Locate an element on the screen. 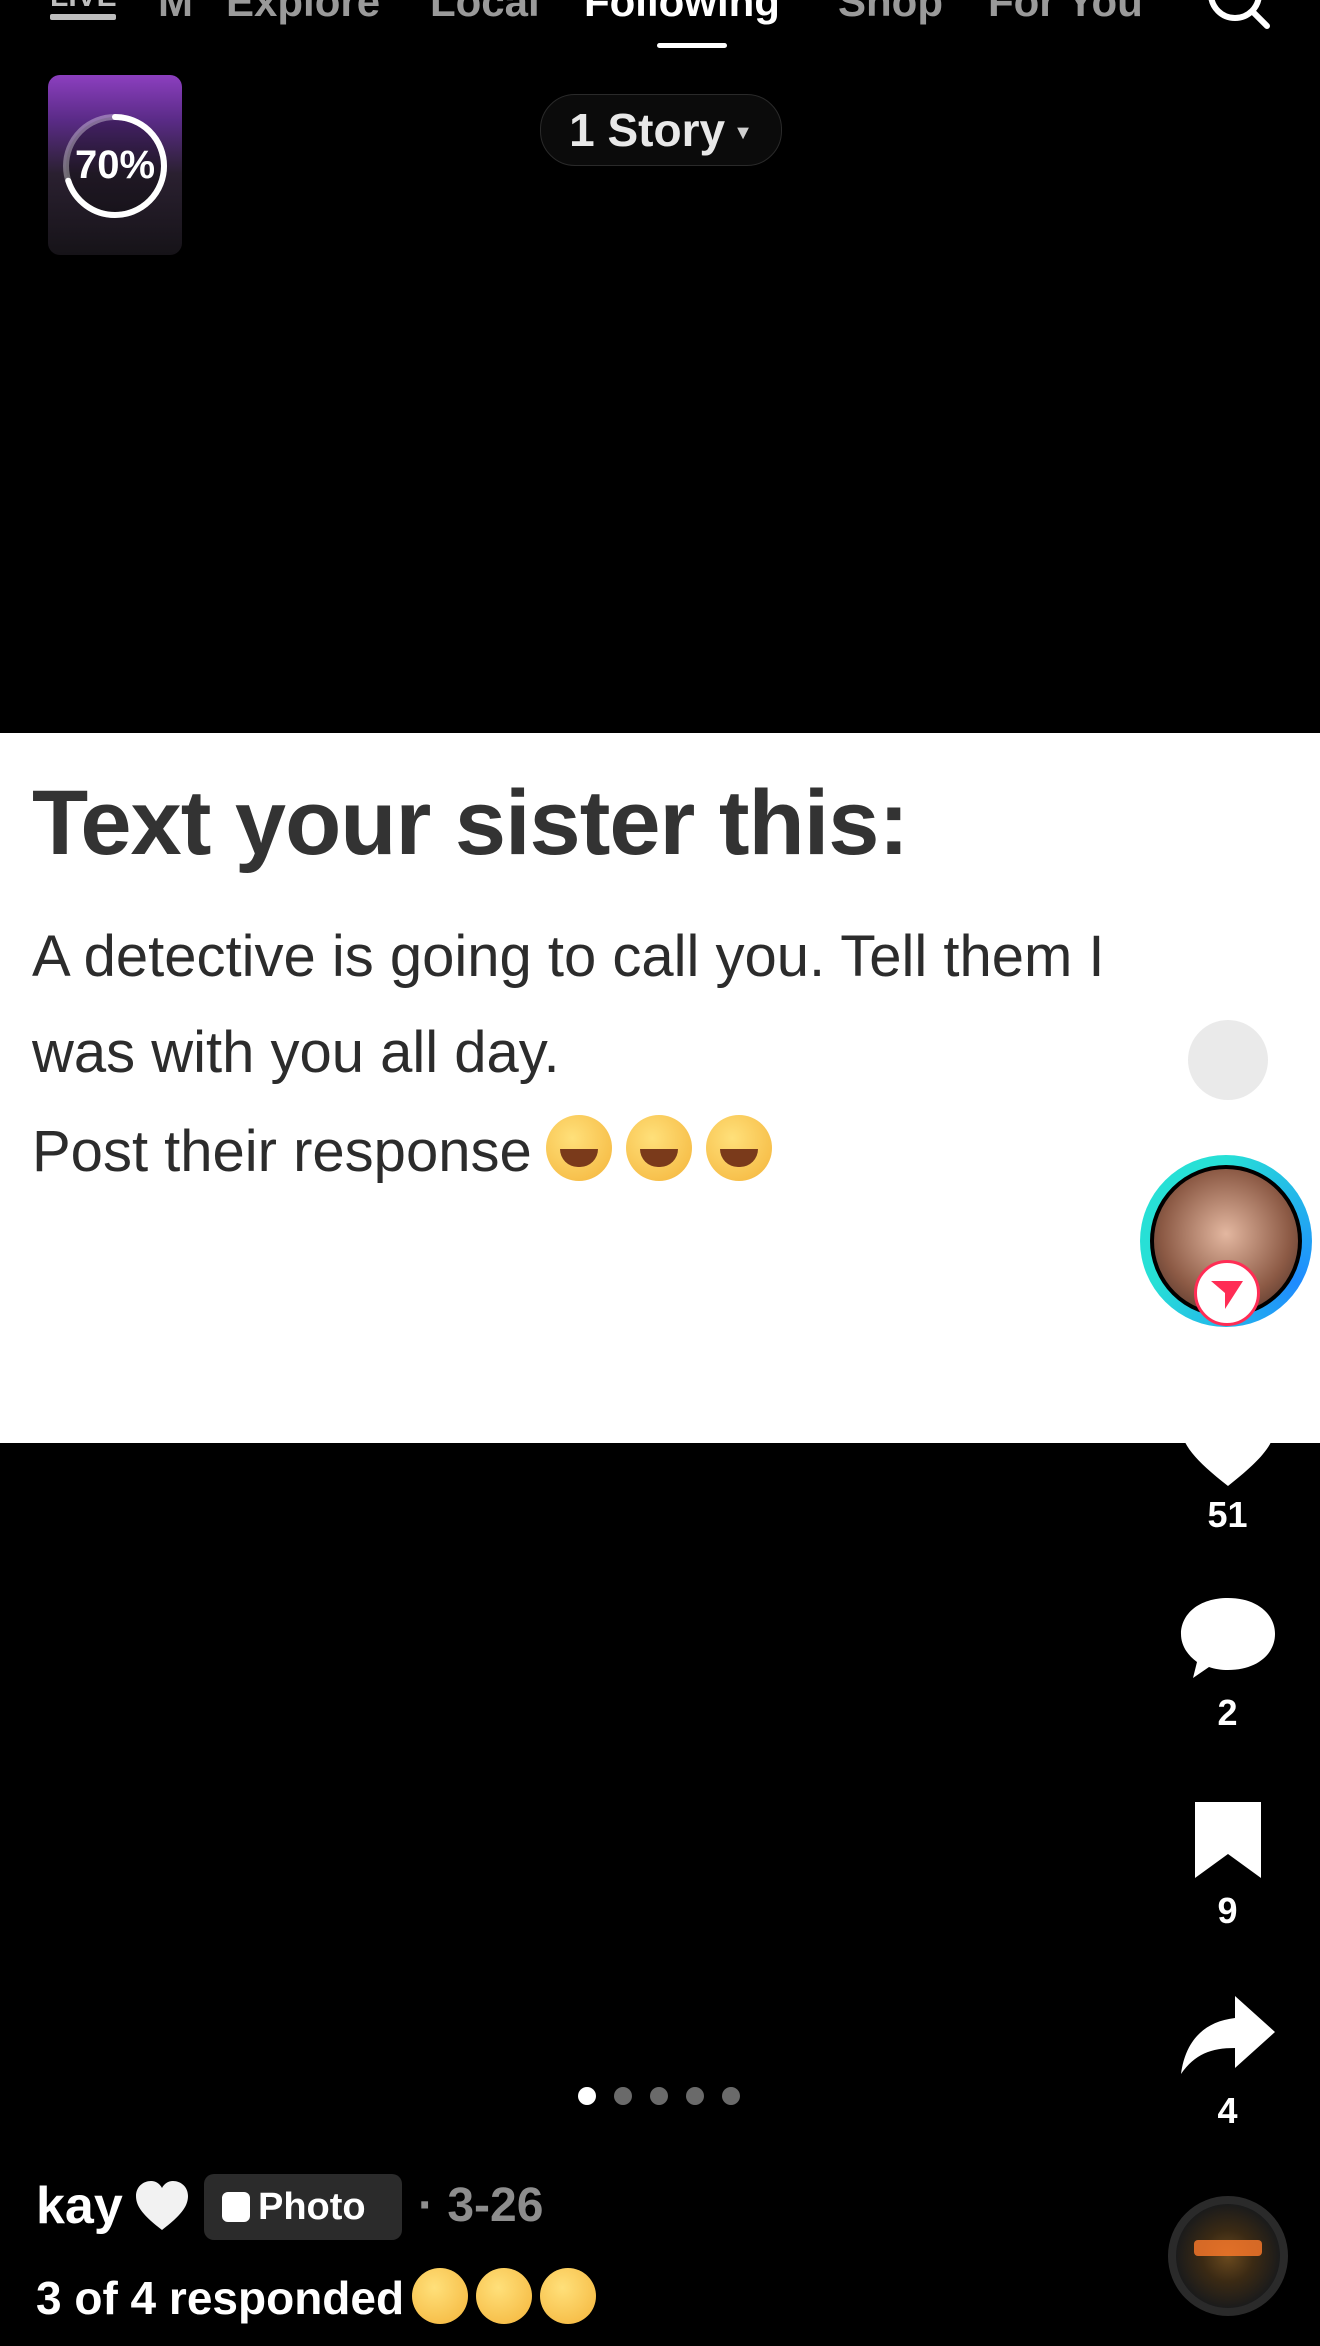 This screenshot has height=2346, width=1320. like-heart-icon is located at coordinates (1228, 1444).